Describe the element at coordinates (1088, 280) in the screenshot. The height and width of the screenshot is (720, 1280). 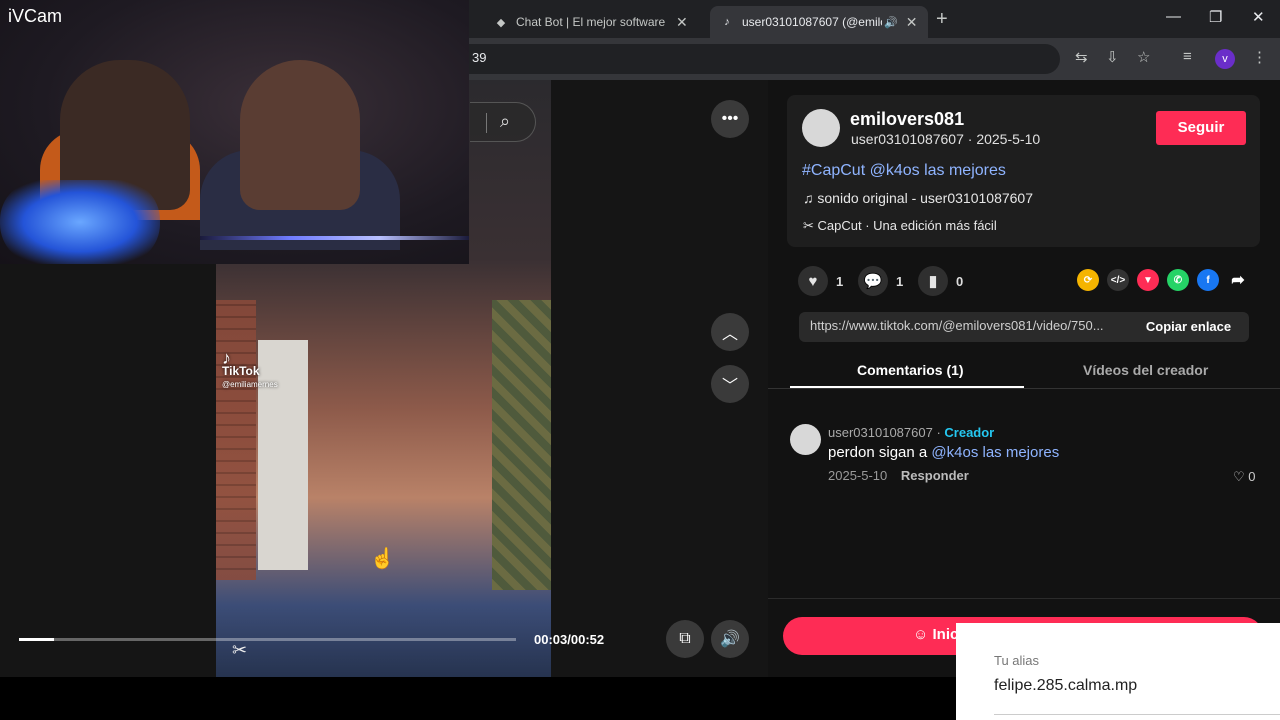
I see `repost-icon: ⟳` at that location.